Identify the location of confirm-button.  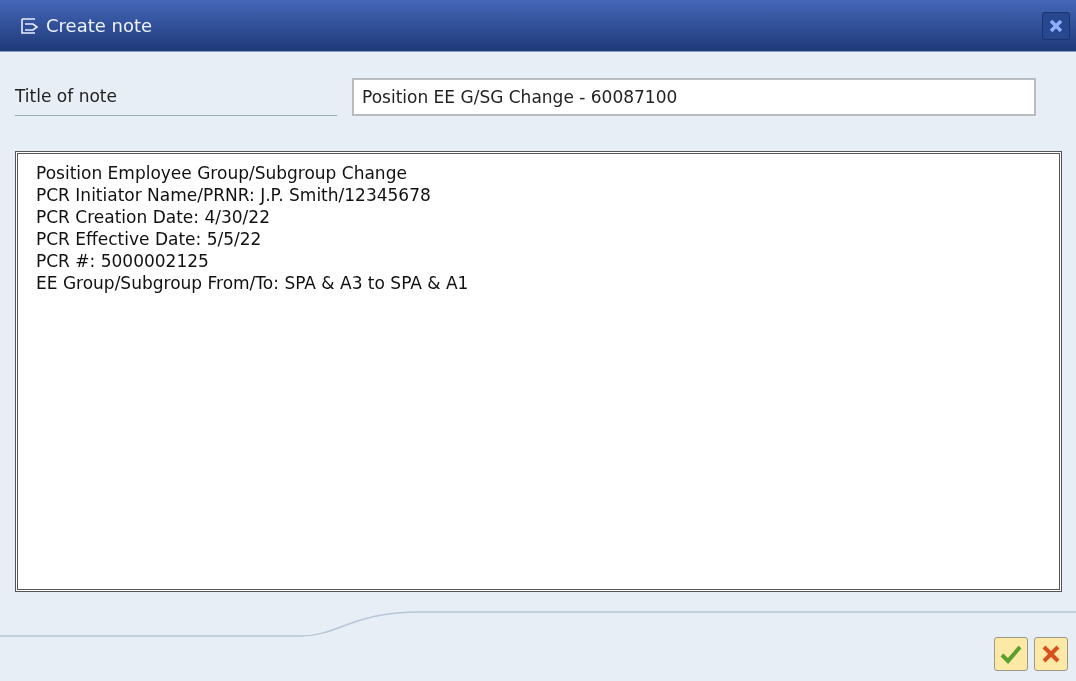
(1011, 654).